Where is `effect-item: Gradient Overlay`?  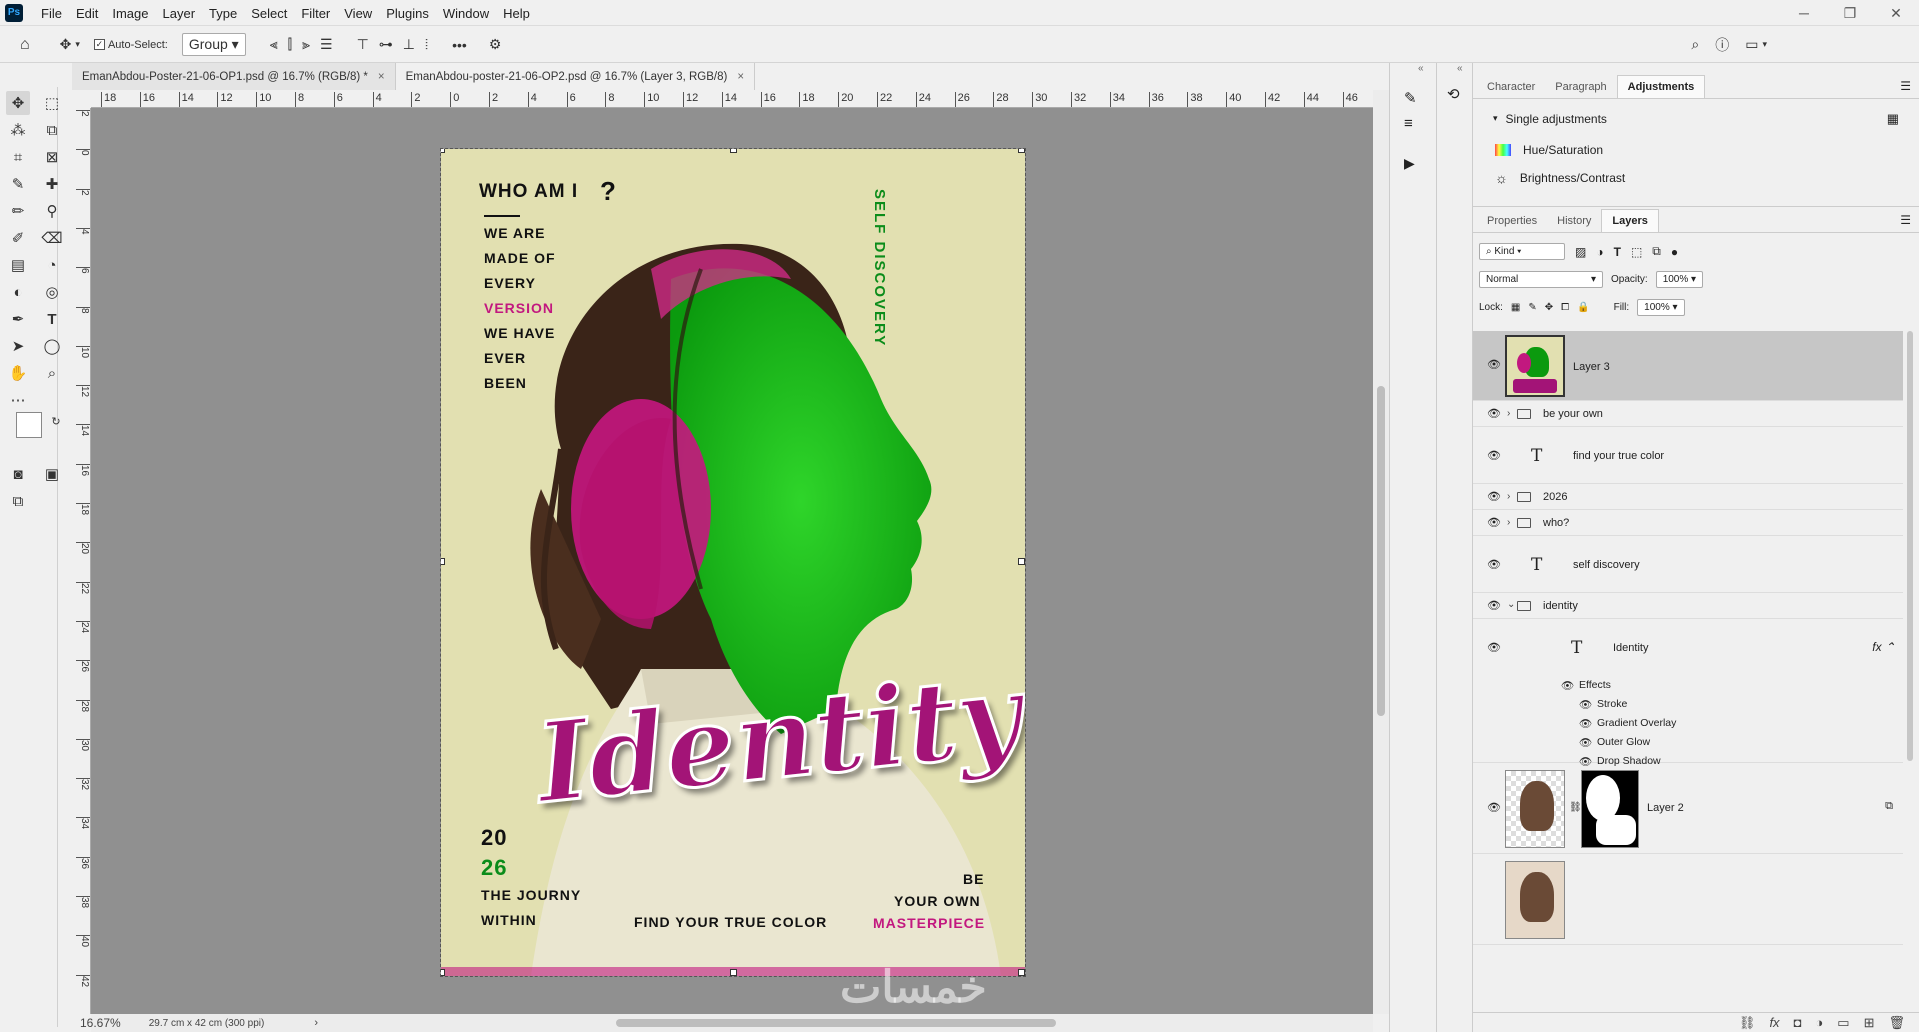
effect-item: Gradient Overlay is located at coordinates (1636, 723).